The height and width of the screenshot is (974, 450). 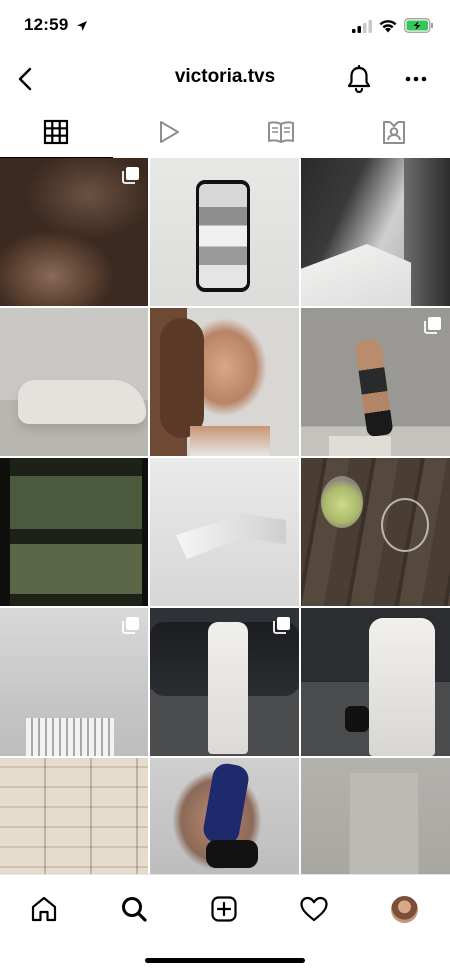 I want to click on more-dots-icon, so click(x=416, y=79).